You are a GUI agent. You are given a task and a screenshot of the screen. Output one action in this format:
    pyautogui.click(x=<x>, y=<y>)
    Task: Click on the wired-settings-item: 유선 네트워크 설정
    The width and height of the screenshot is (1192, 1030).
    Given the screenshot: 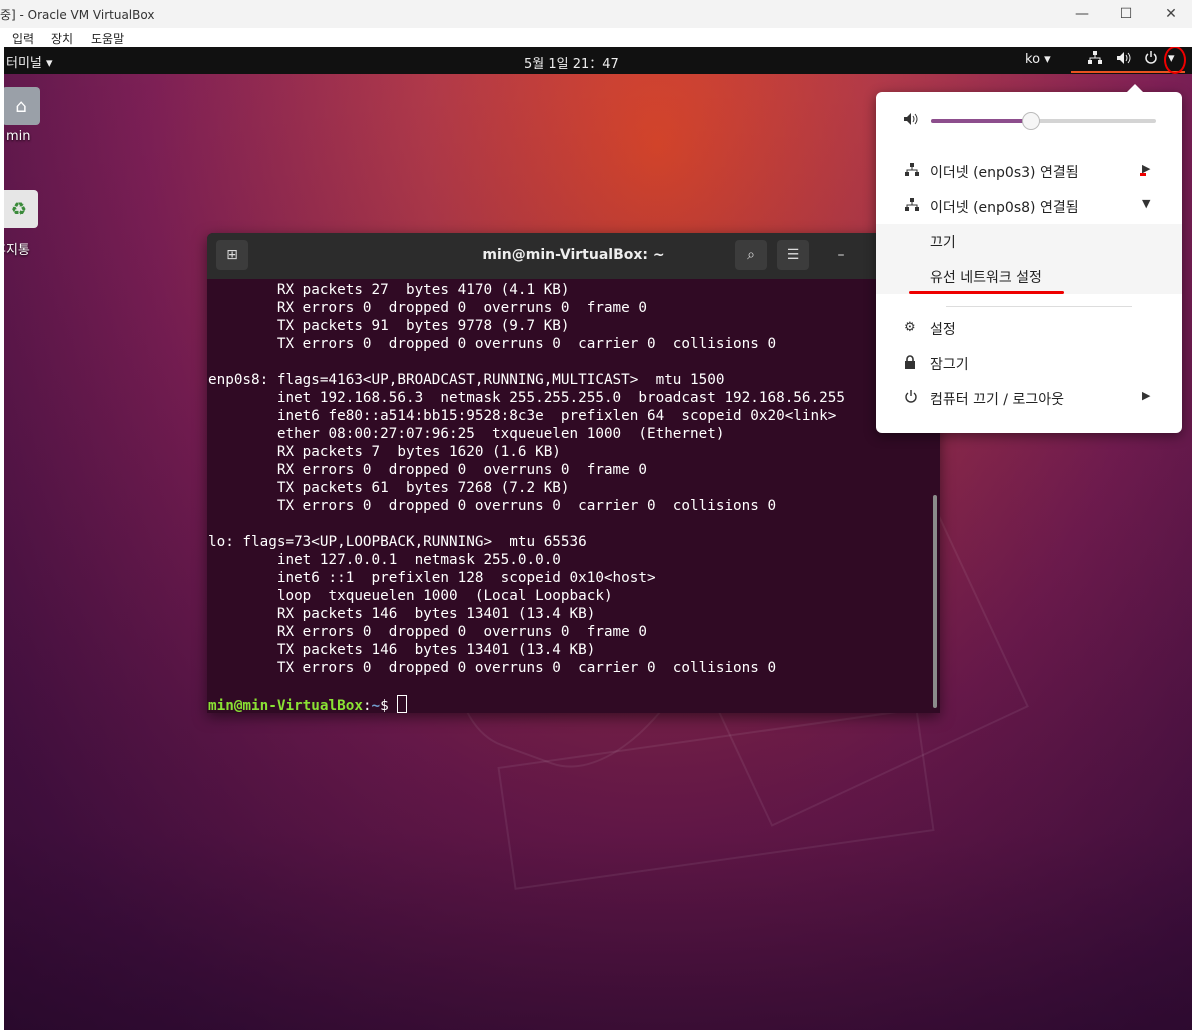 What is the action you would take?
    pyautogui.click(x=1029, y=276)
    